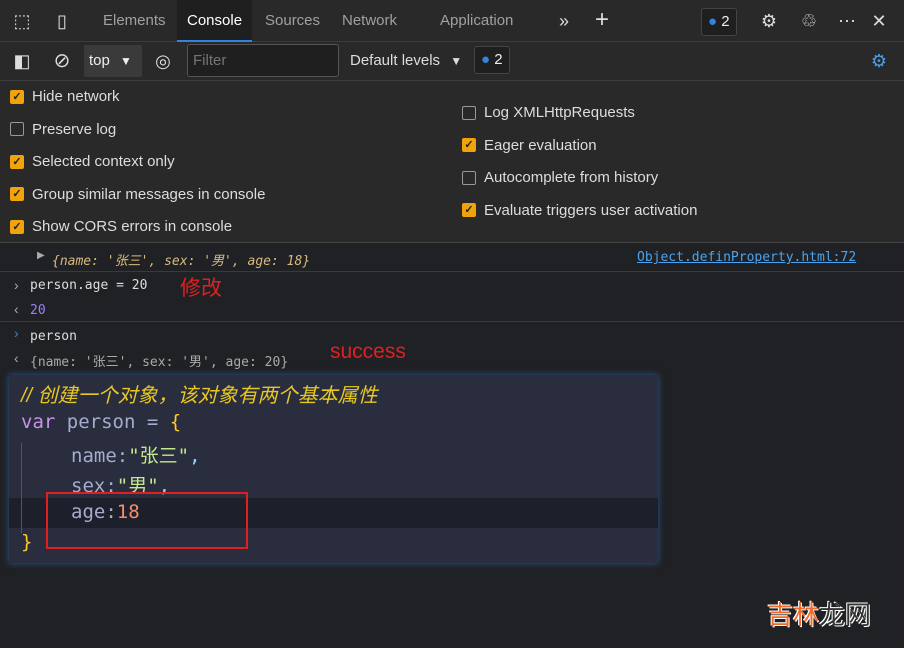 The image size is (904, 648). What do you see at coordinates (571, 177) in the screenshot?
I see `setting-label: Autocomplete from history` at bounding box center [571, 177].